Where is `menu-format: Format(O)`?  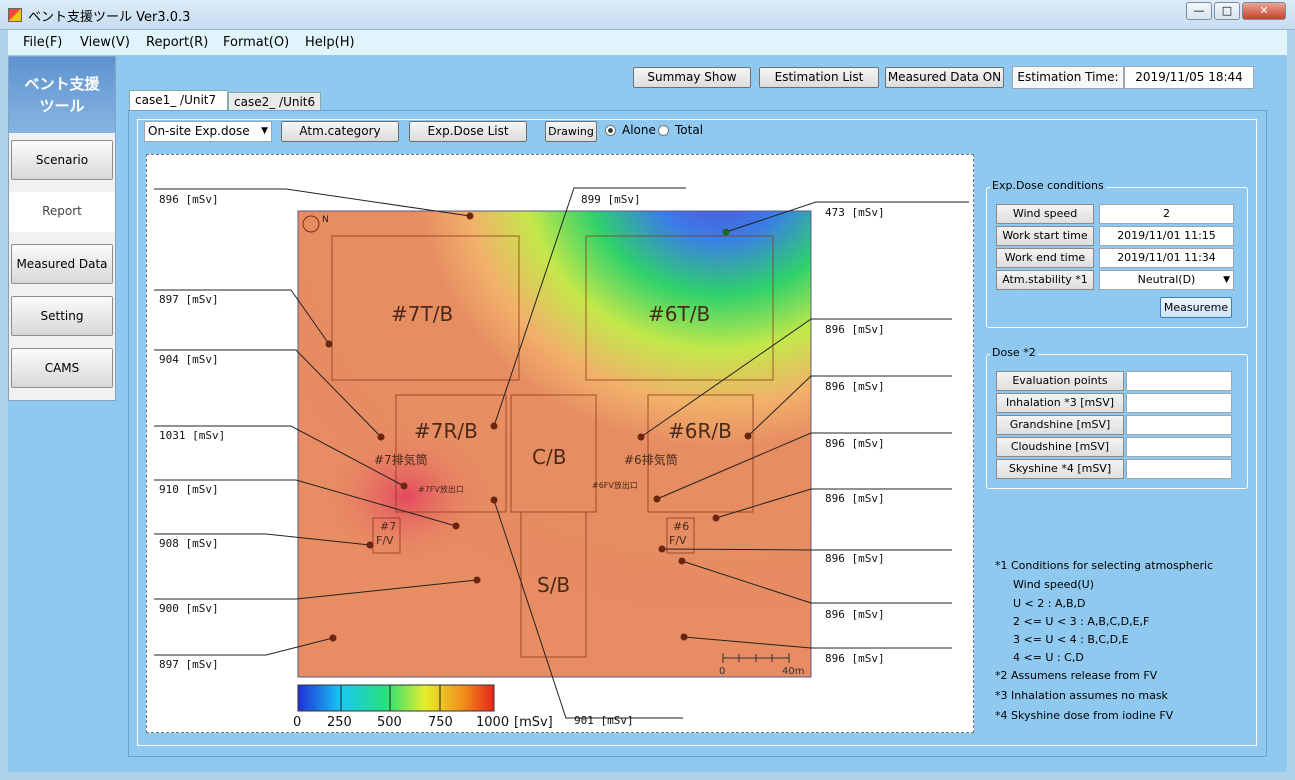
menu-format: Format(O) is located at coordinates (256, 42).